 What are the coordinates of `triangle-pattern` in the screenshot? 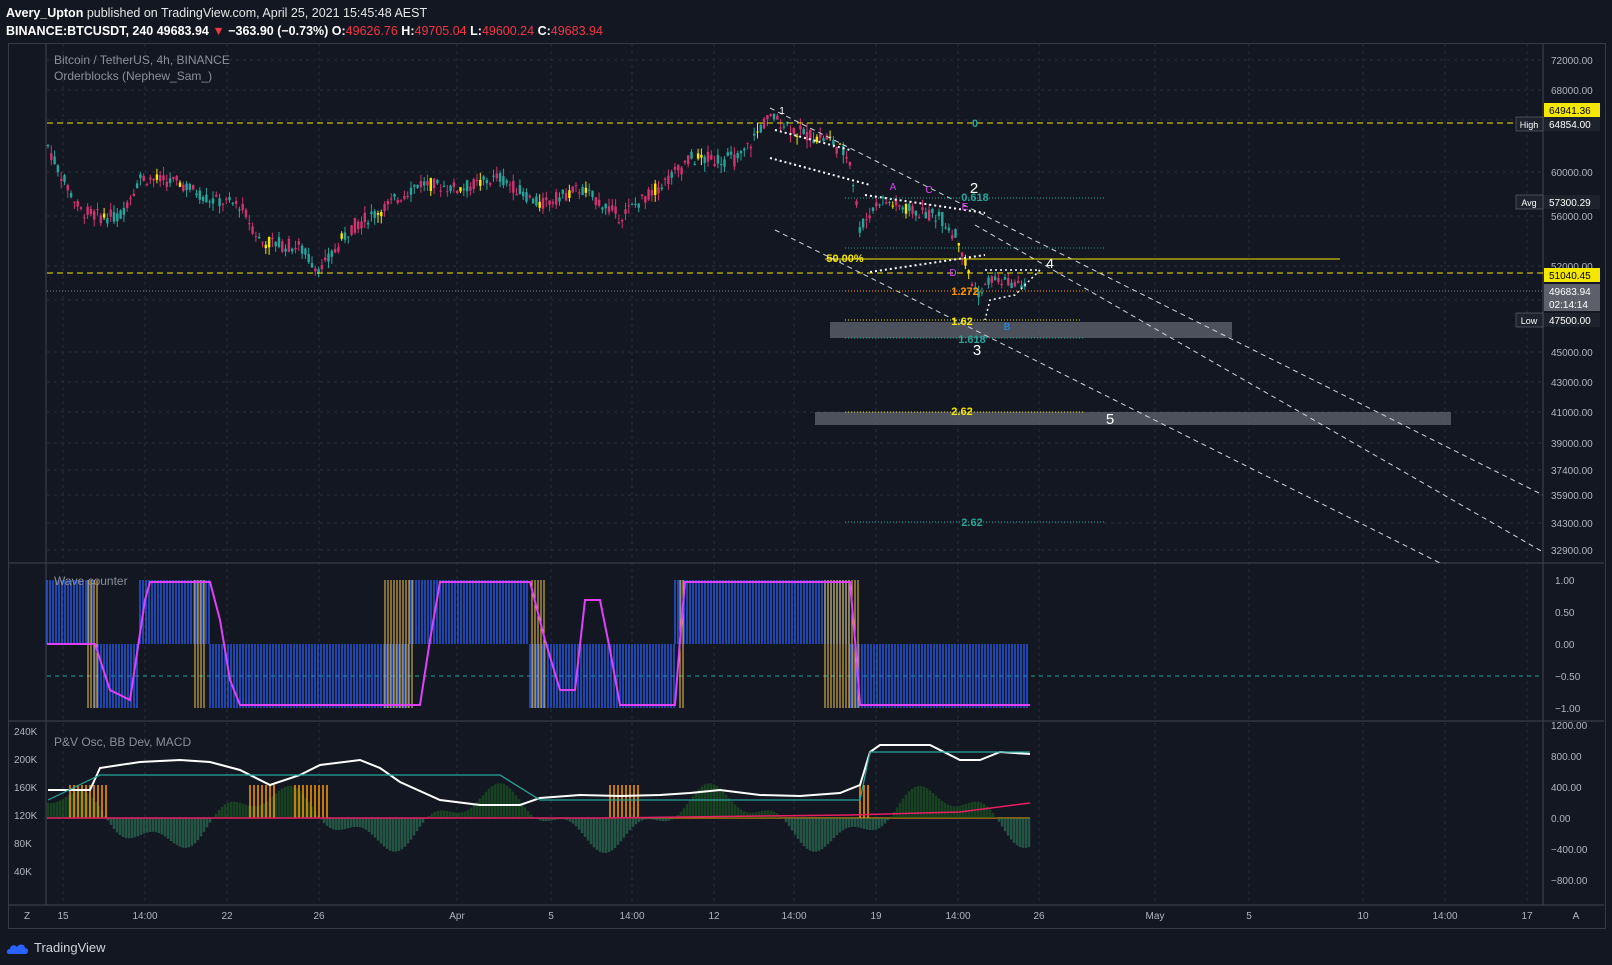 It's located at (1013, 295).